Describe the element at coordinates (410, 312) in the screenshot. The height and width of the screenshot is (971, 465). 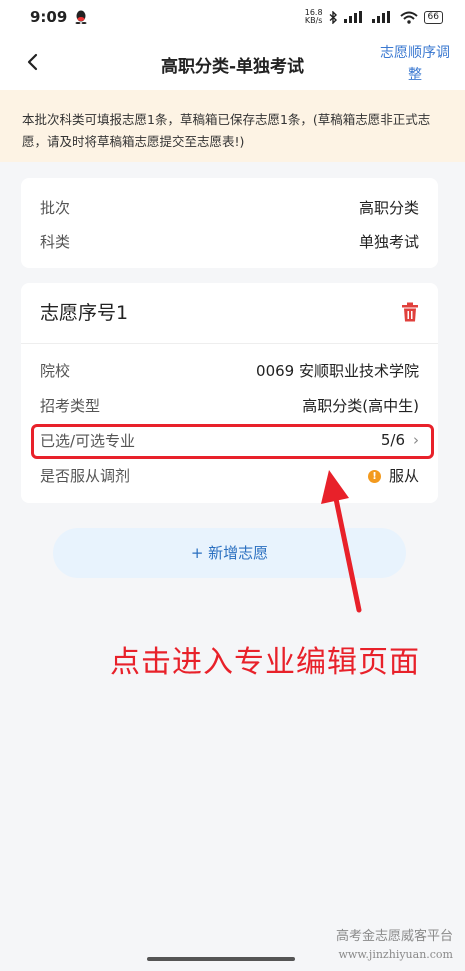
I see `delete-icon` at that location.